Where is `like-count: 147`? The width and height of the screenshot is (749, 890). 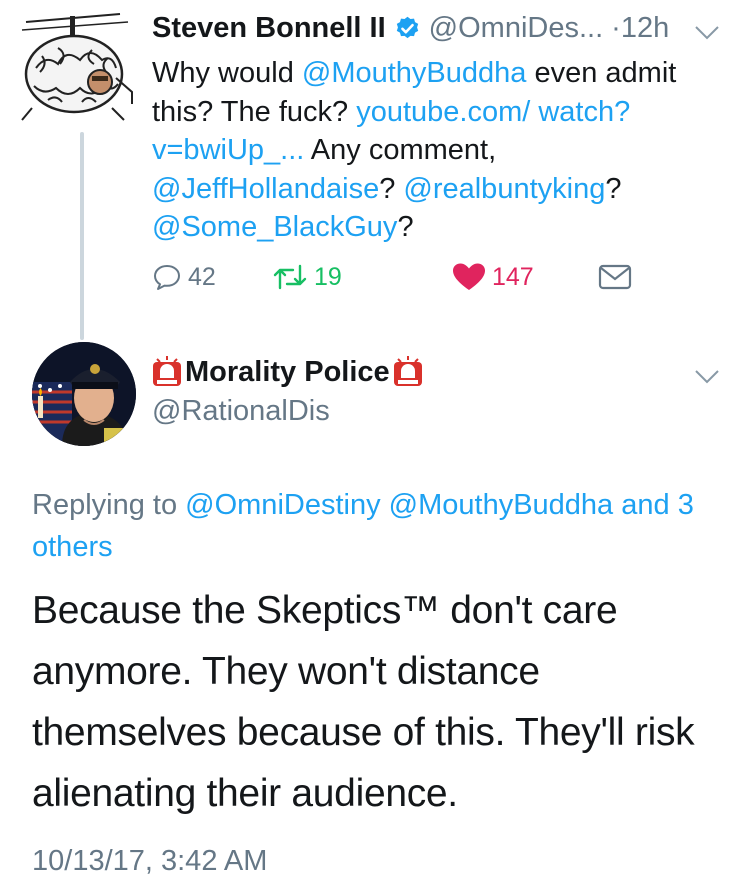
like-count: 147 is located at coordinates (513, 276).